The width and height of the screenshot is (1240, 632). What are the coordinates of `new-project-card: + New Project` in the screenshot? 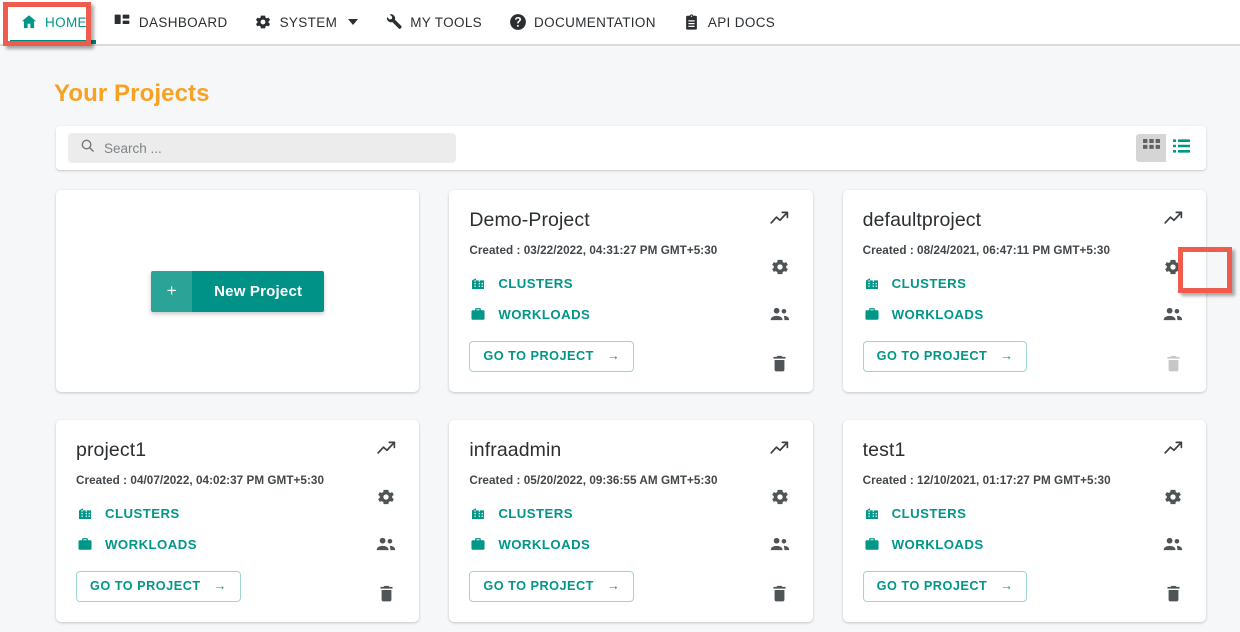 It's located at (238, 291).